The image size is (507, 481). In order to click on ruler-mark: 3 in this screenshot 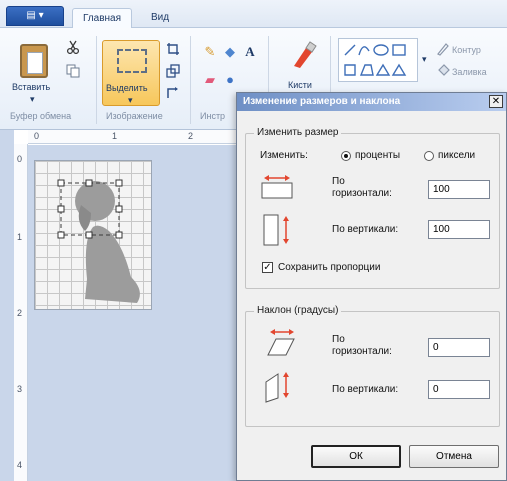, I will do `click(20, 389)`.